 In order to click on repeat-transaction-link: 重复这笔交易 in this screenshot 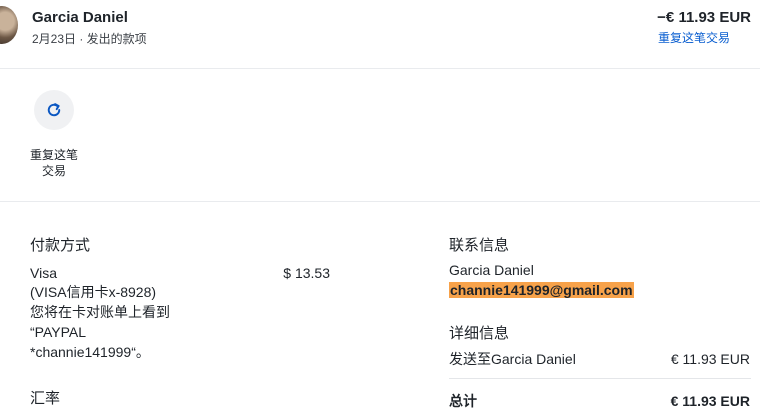, I will do `click(694, 37)`.